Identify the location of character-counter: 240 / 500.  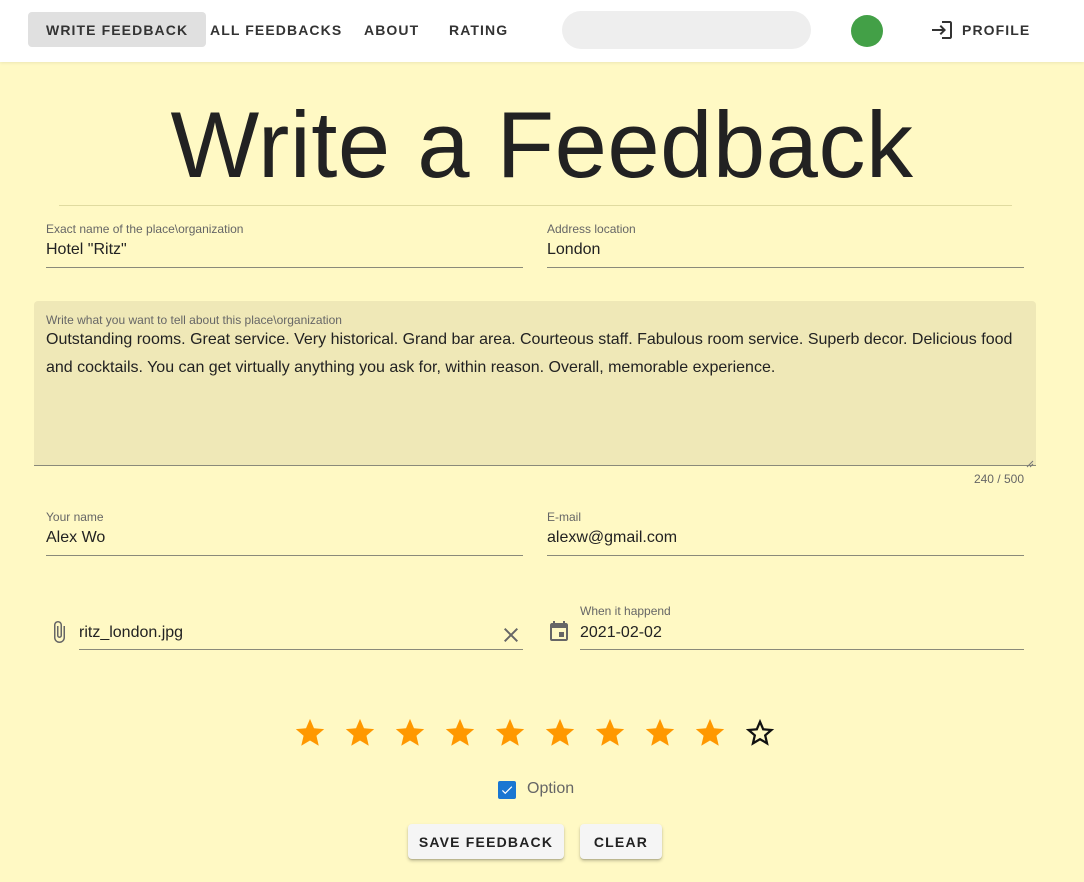
(998, 479).